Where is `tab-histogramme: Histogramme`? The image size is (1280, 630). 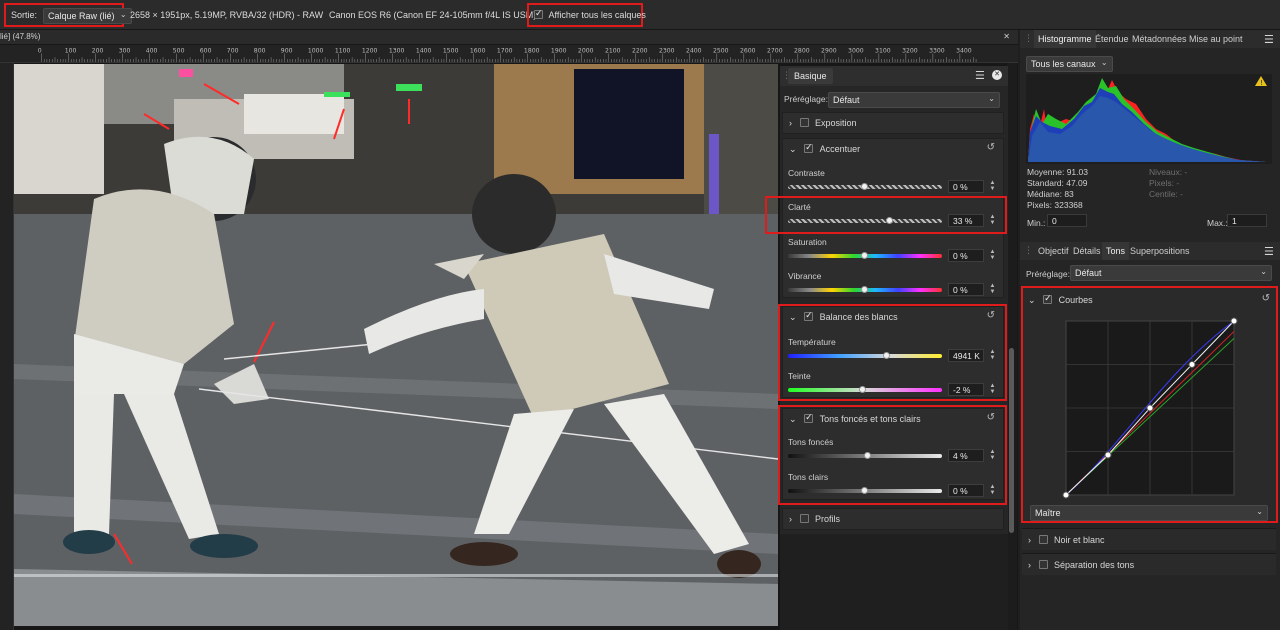
tab-histogramme: Histogramme is located at coordinates (1065, 39).